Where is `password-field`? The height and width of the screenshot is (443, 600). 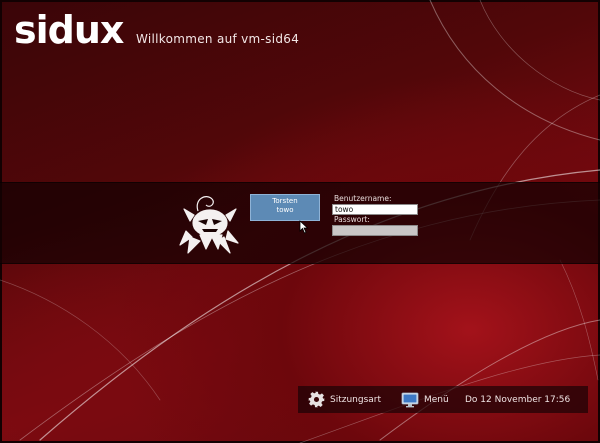
password-field is located at coordinates (375, 230).